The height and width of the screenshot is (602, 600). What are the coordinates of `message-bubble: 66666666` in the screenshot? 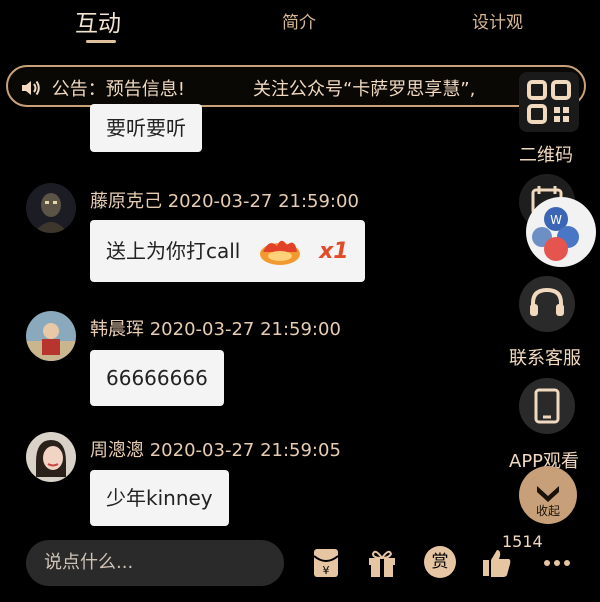 It's located at (157, 378).